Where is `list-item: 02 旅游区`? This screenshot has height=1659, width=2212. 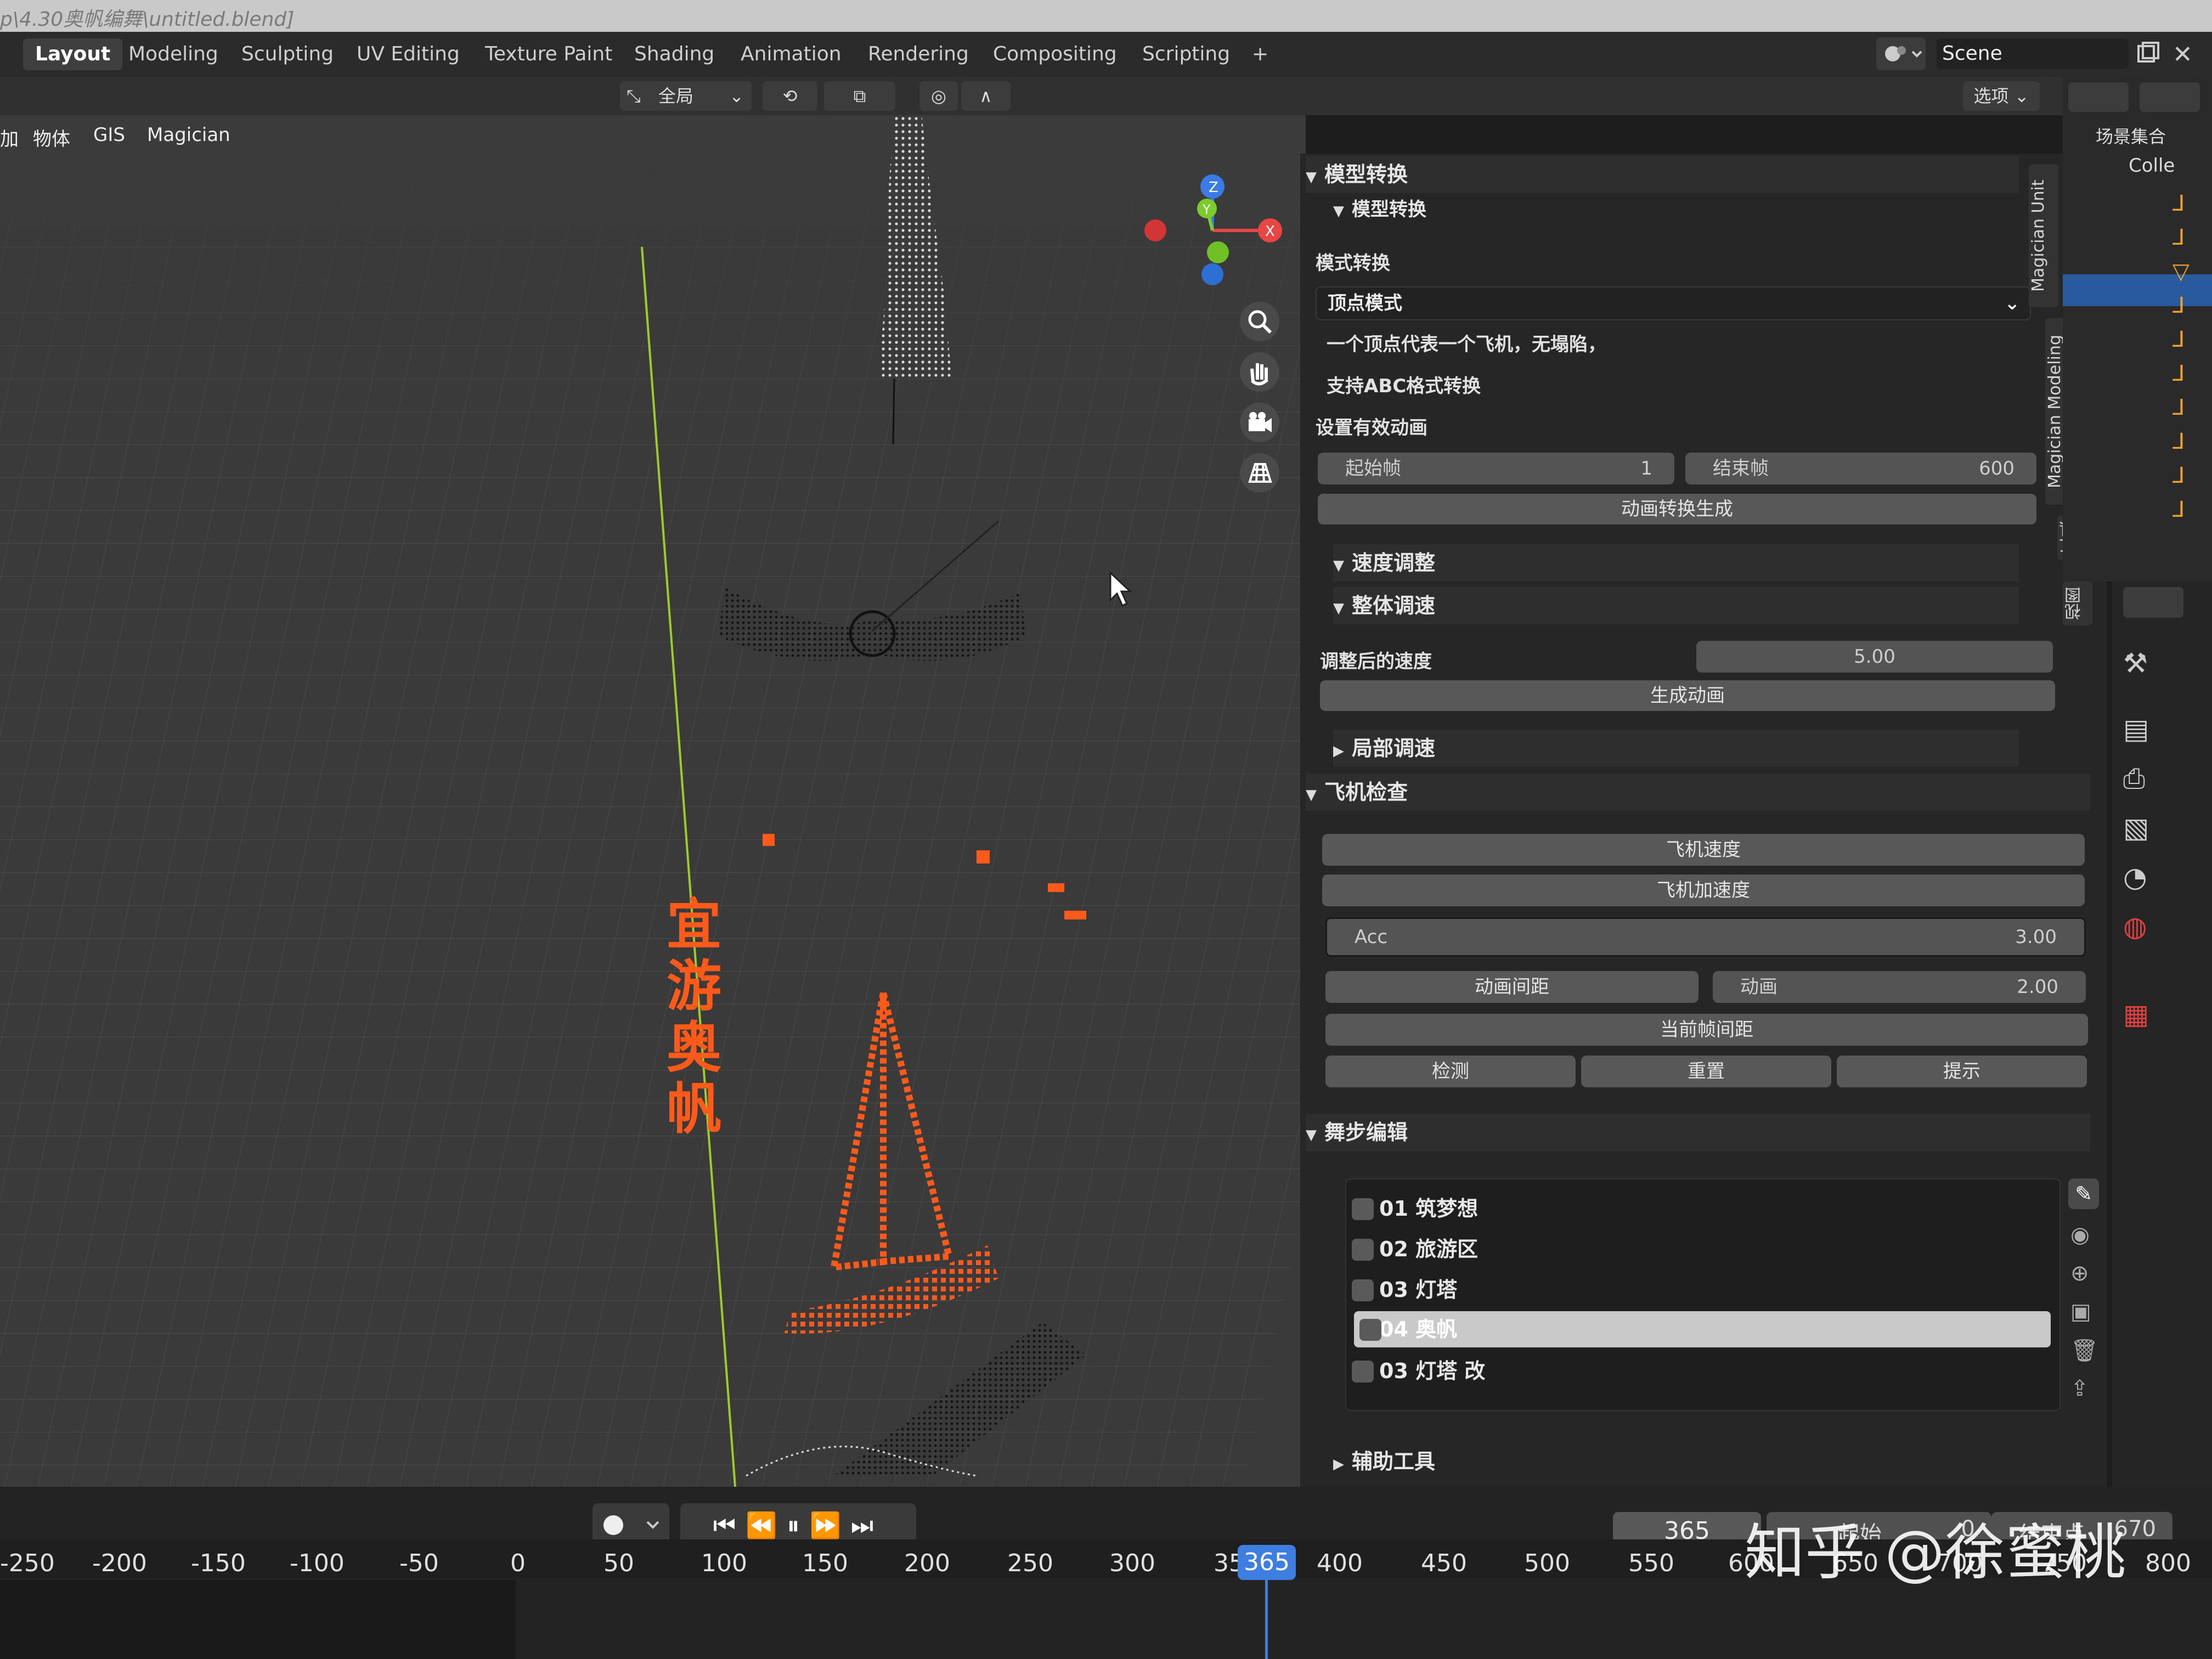
list-item: 02 旅游区 is located at coordinates (1711, 1249).